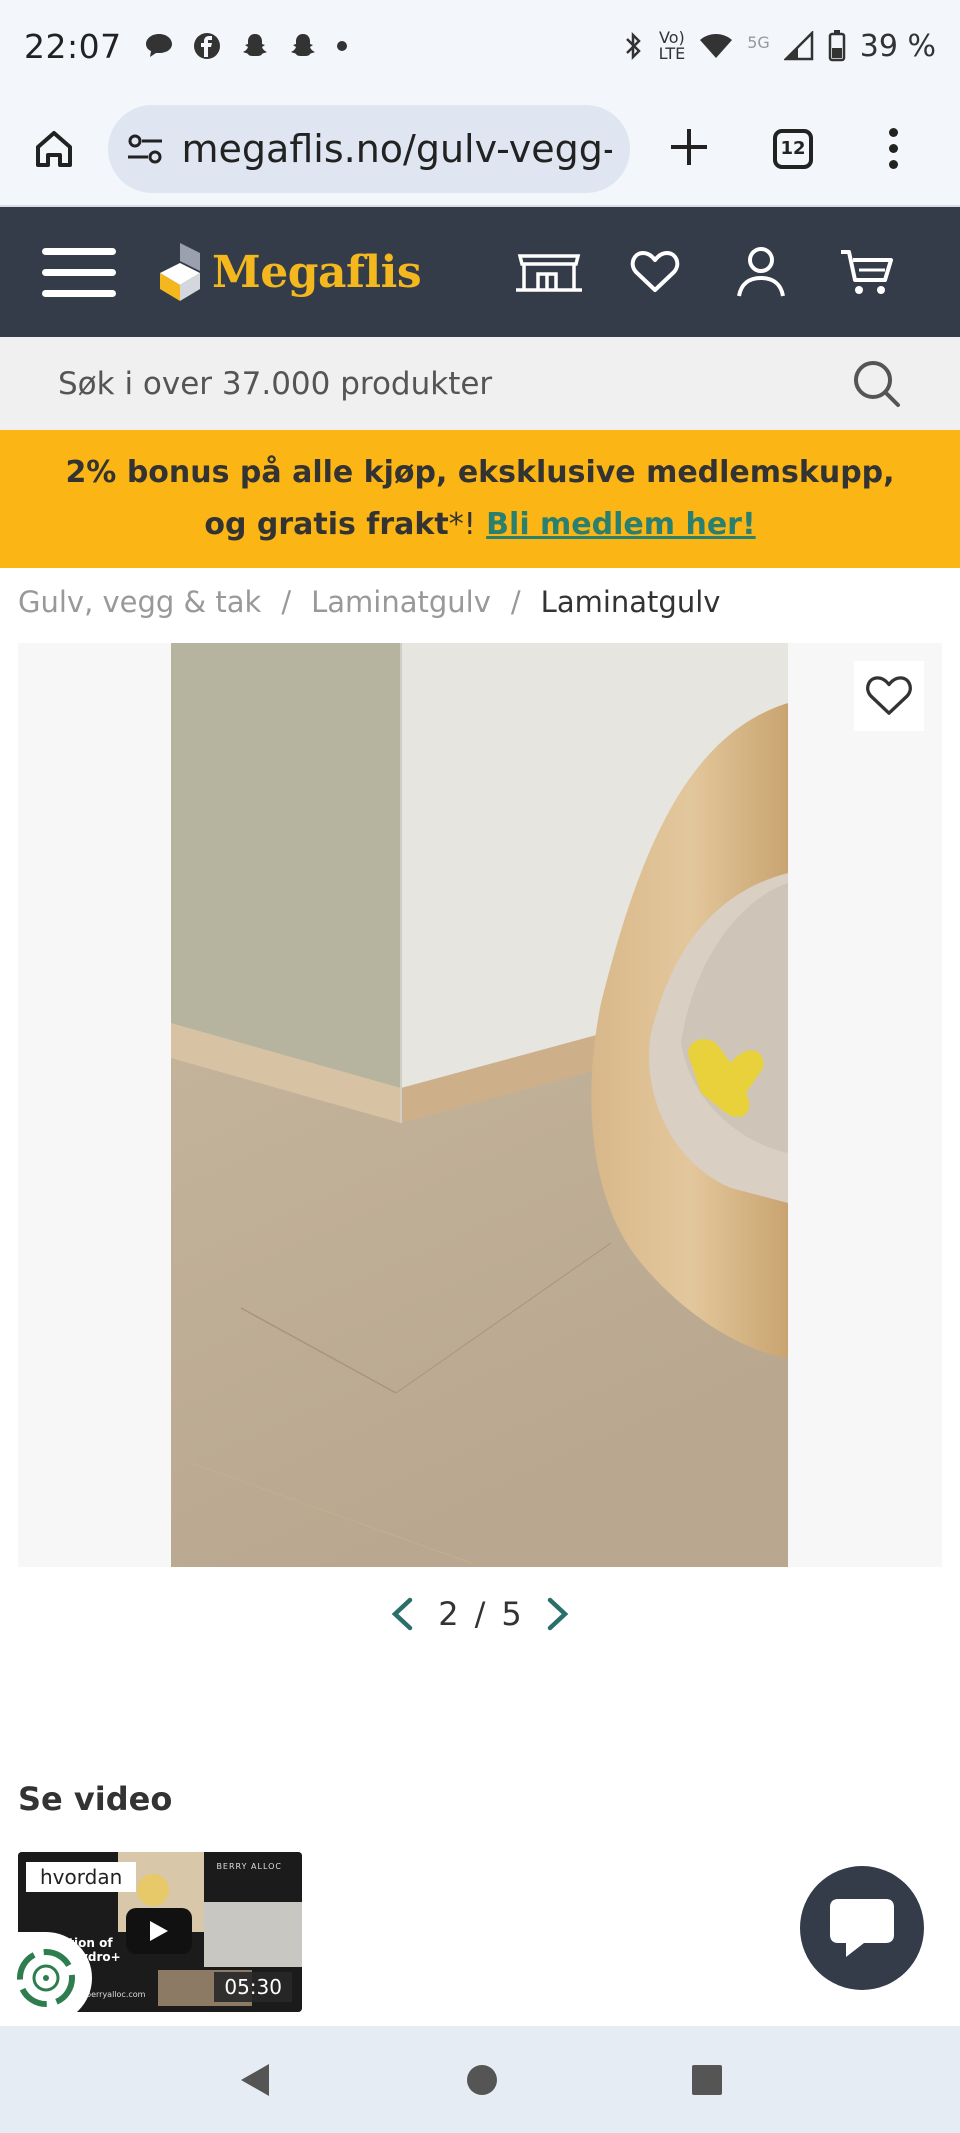  Describe the element at coordinates (480, 46) in the screenshot. I see `status-bar: 22:07 Vo) LTE 5G 39 %` at that location.